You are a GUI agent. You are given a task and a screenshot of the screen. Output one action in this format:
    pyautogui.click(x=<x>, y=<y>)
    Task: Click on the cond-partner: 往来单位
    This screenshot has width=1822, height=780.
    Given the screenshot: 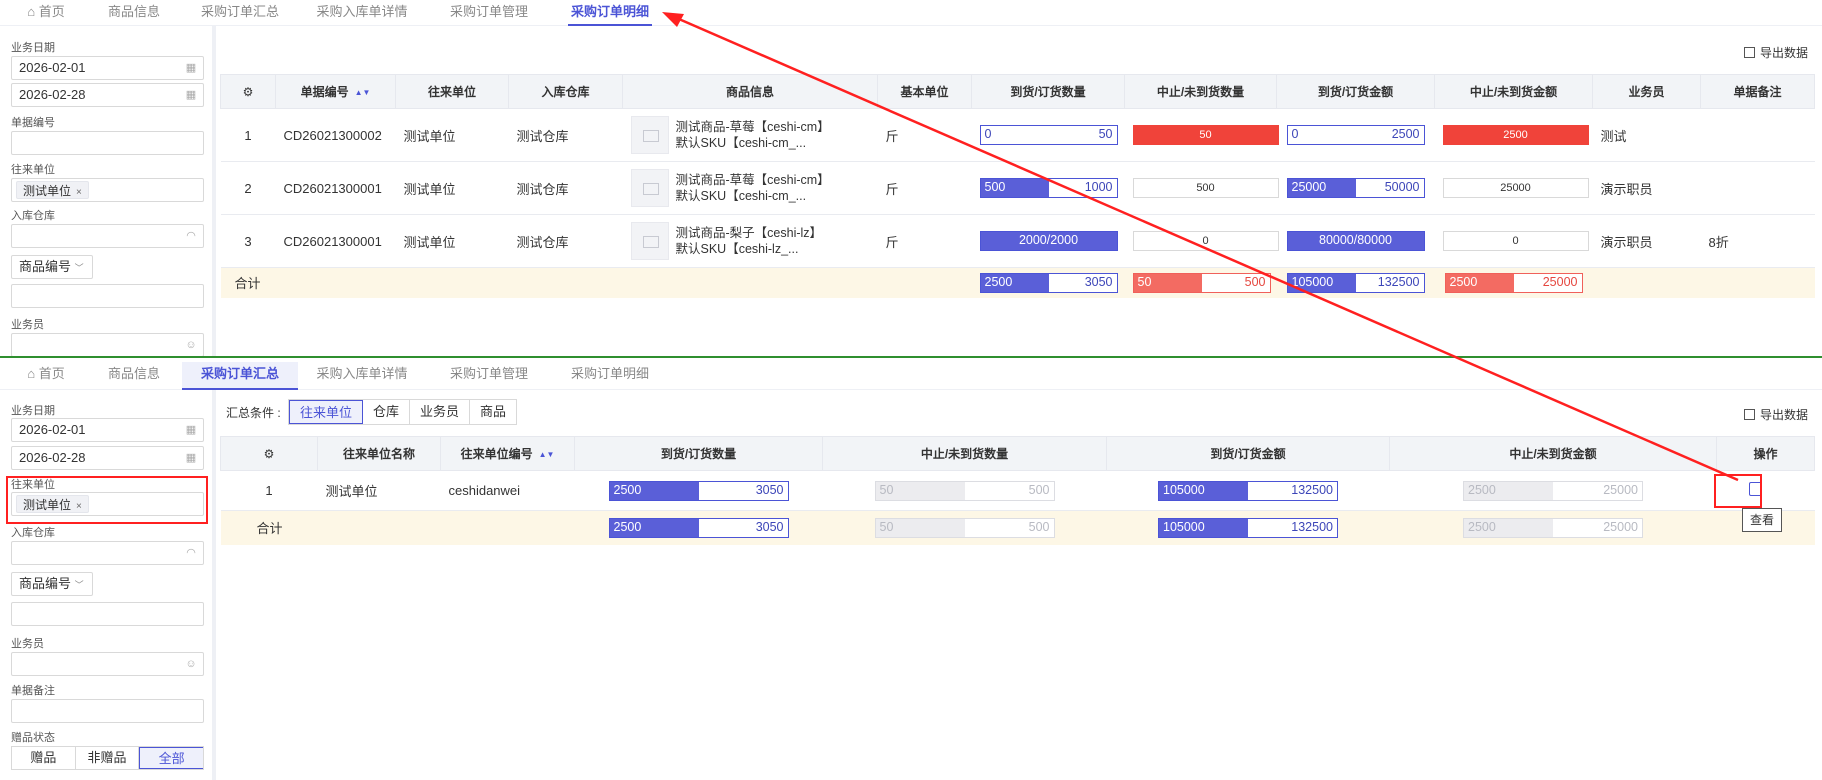 What is the action you would take?
    pyautogui.click(x=326, y=412)
    